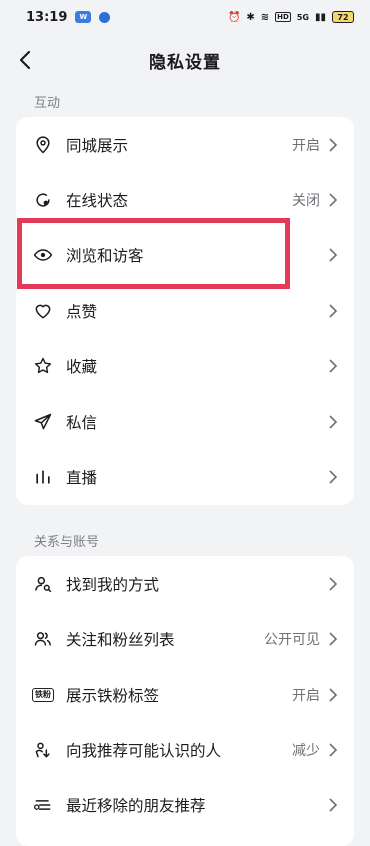 This screenshot has height=846, width=370. What do you see at coordinates (113, 585) in the screenshot?
I see `row-label: 找到我的方式` at bounding box center [113, 585].